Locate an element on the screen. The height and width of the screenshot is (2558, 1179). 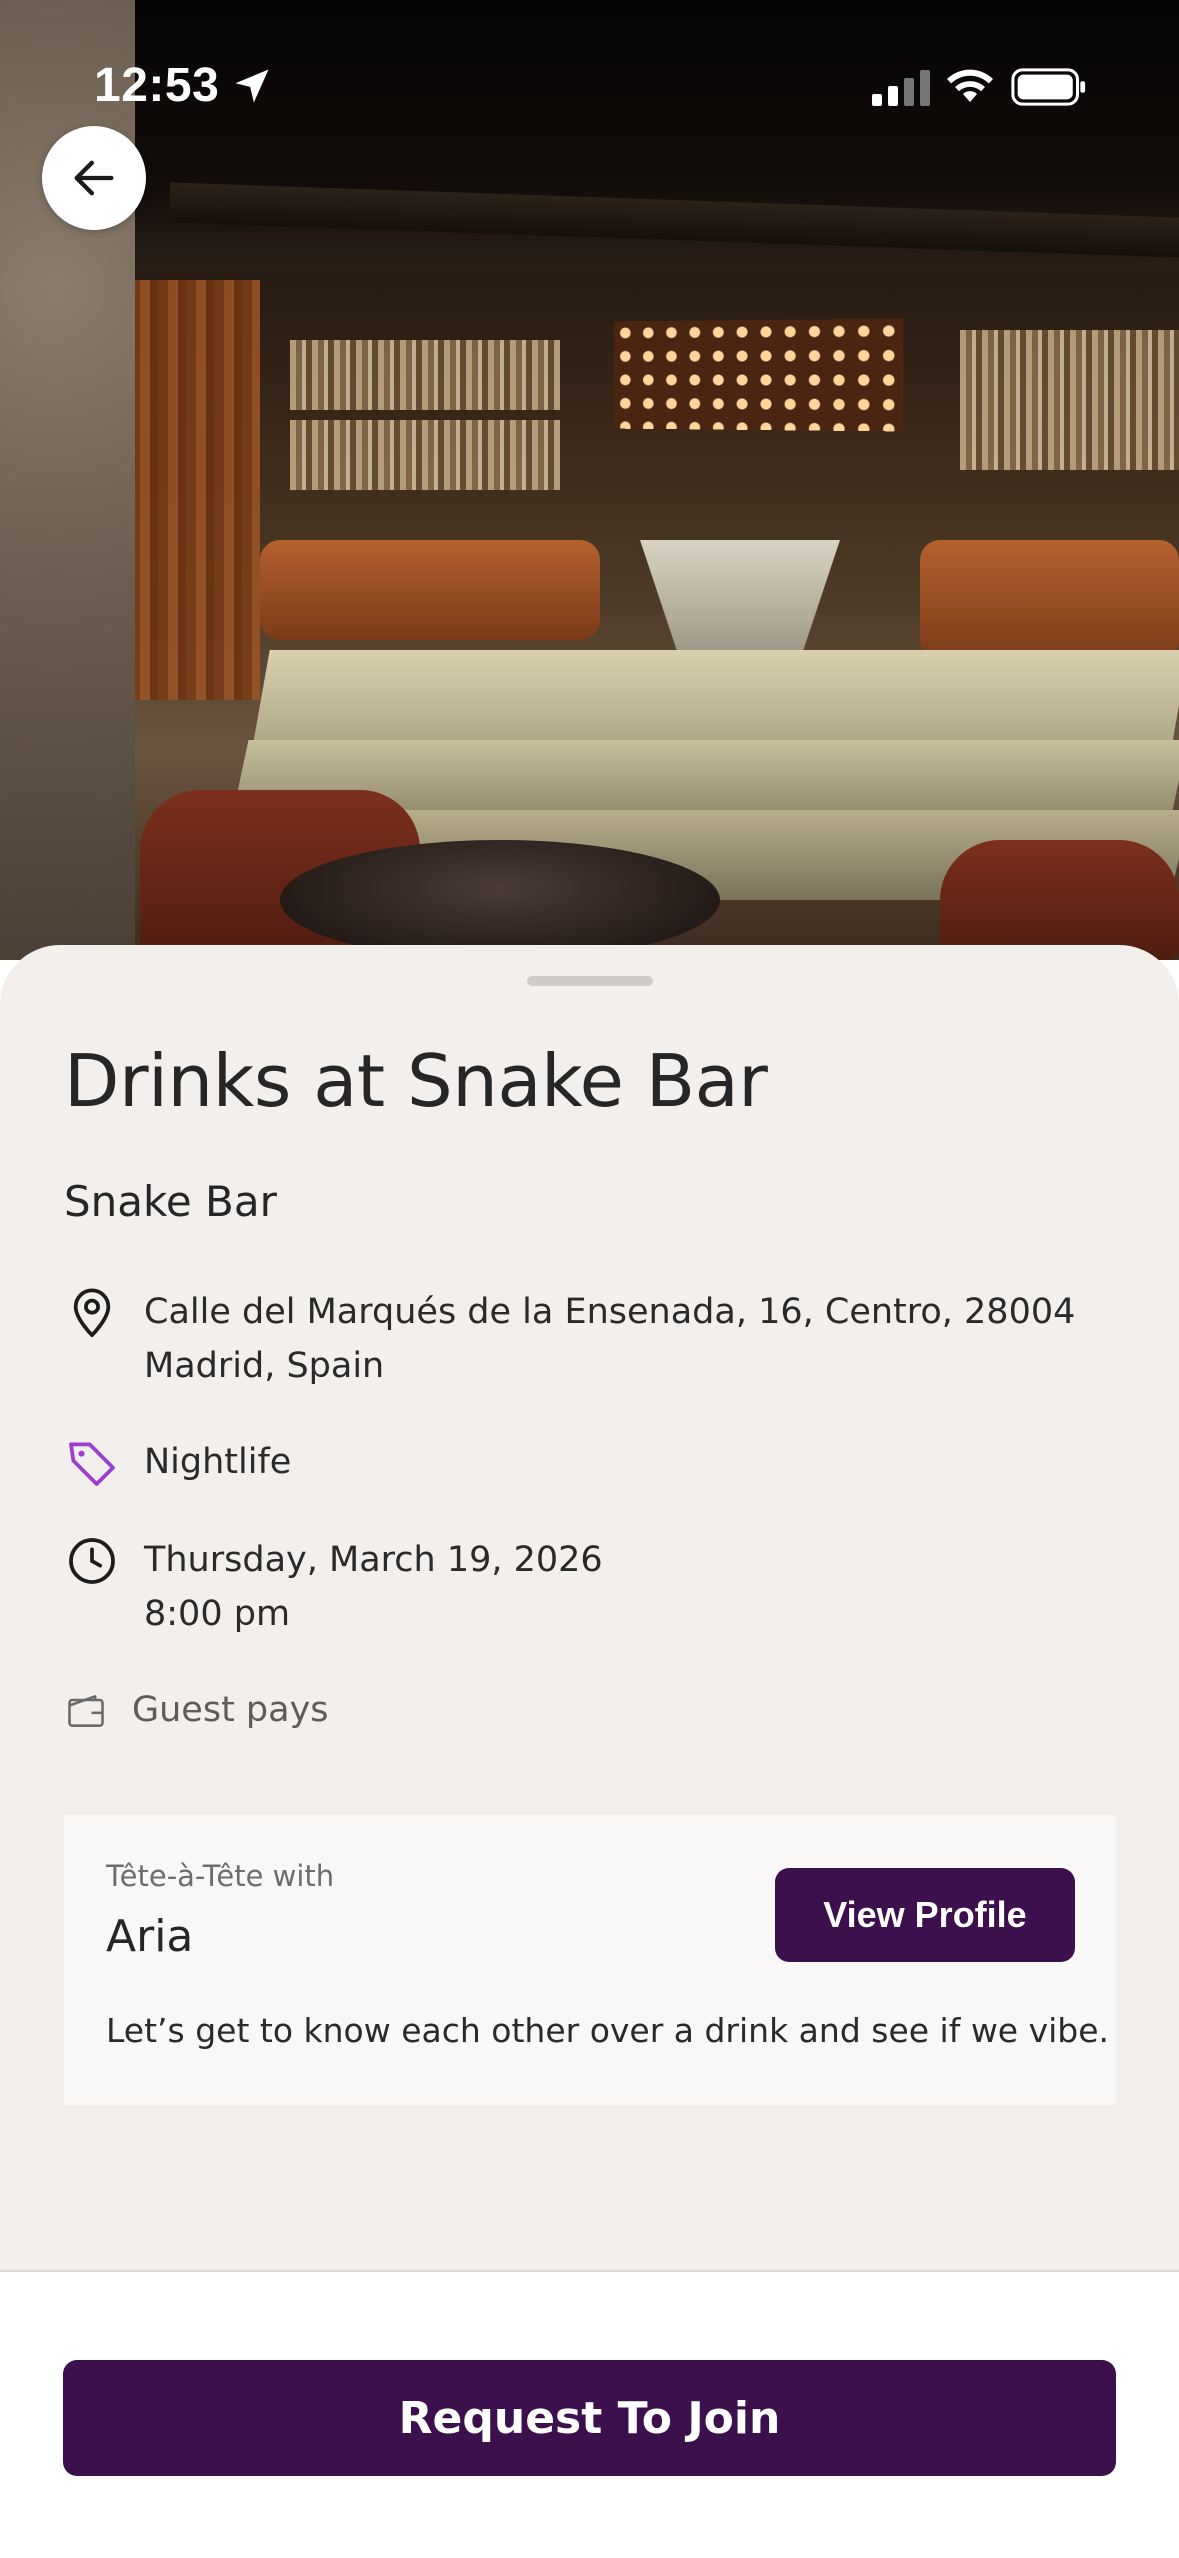
category-row: Nightlife is located at coordinates (177, 1463).